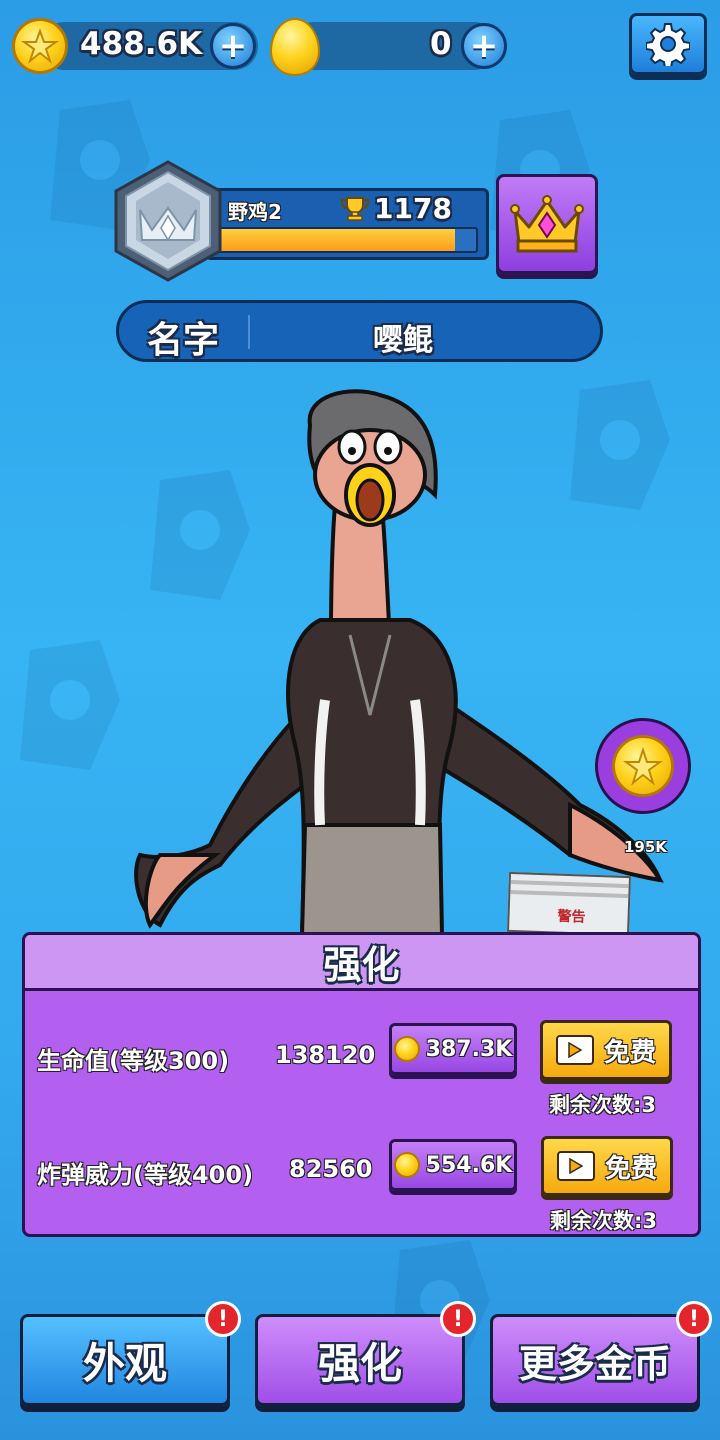  Describe the element at coordinates (469, 1049) in the screenshot. I see `health-upgrade-cost: 387.3K` at that location.